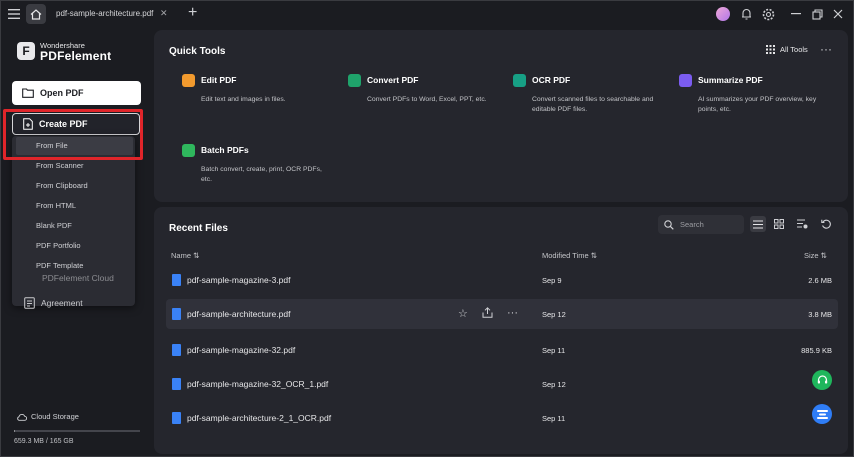 The height and width of the screenshot is (457, 854). What do you see at coordinates (73, 134) in the screenshot?
I see `highlight-annotation` at bounding box center [73, 134].